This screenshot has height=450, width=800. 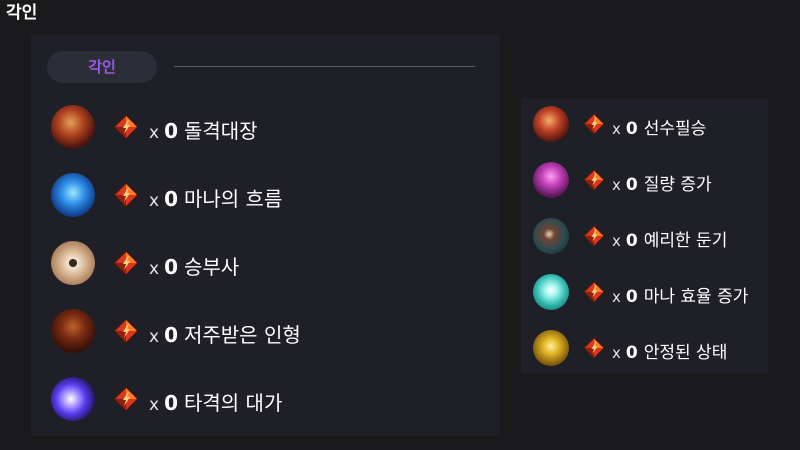 I want to click on engraving-text: x 0 돌격대장, so click(x=203, y=129).